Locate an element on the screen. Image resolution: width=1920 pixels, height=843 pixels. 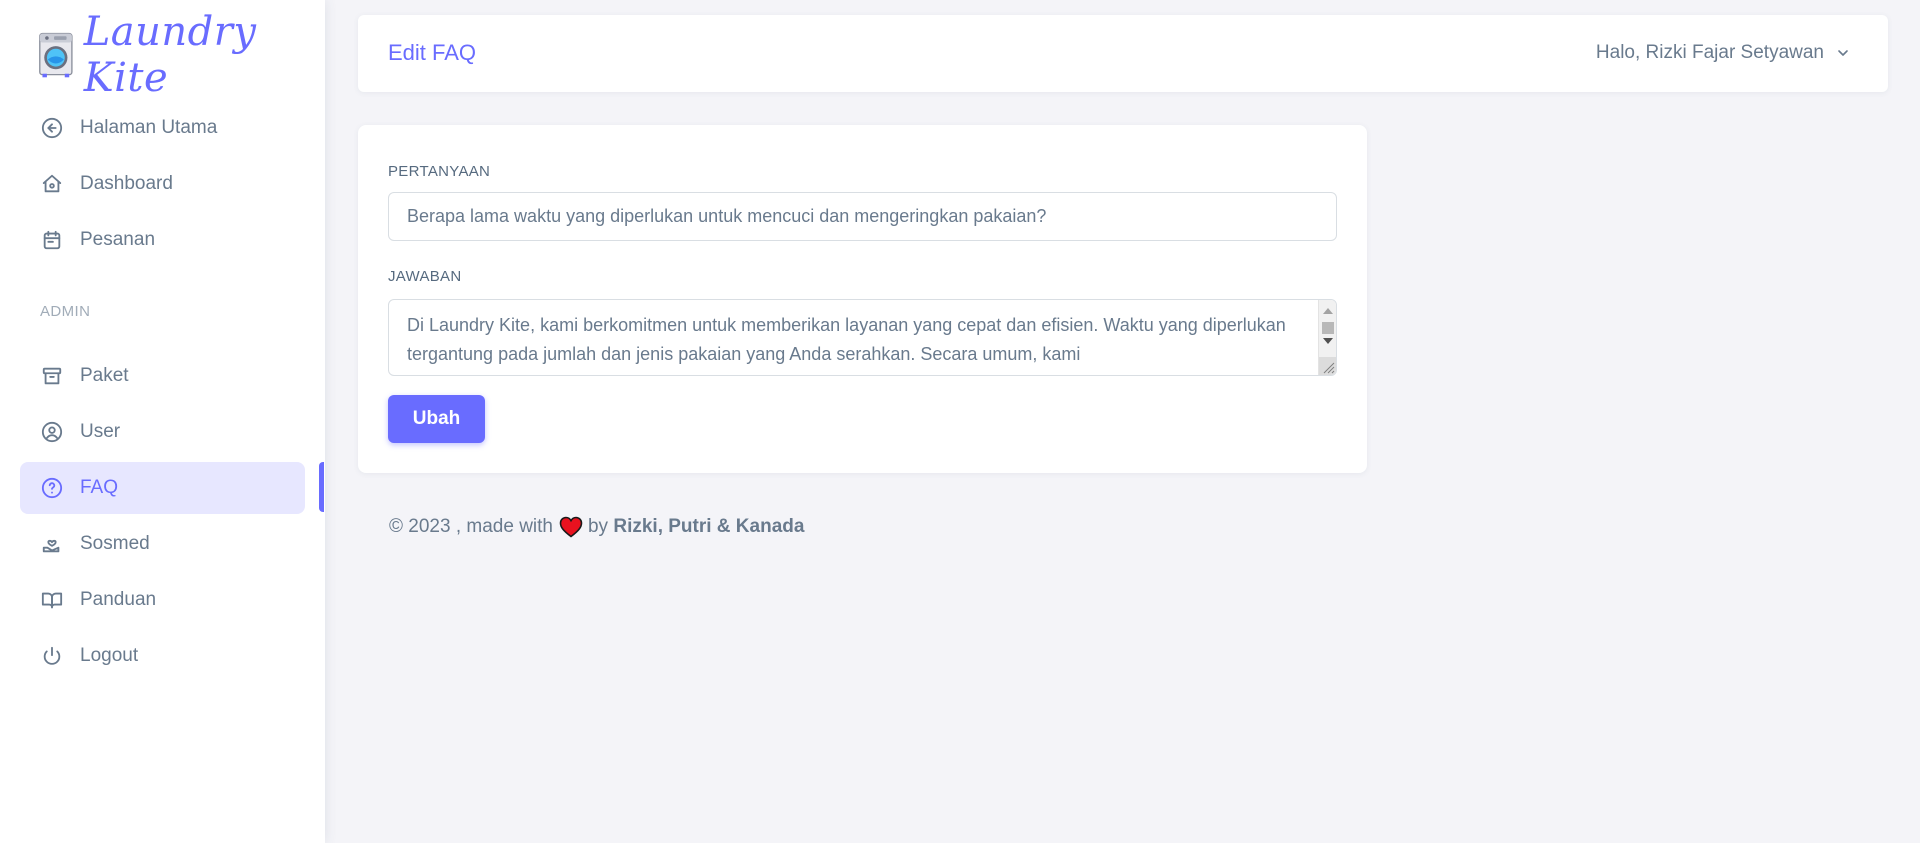
sidebar-item-label: FAQ is located at coordinates (99, 487).